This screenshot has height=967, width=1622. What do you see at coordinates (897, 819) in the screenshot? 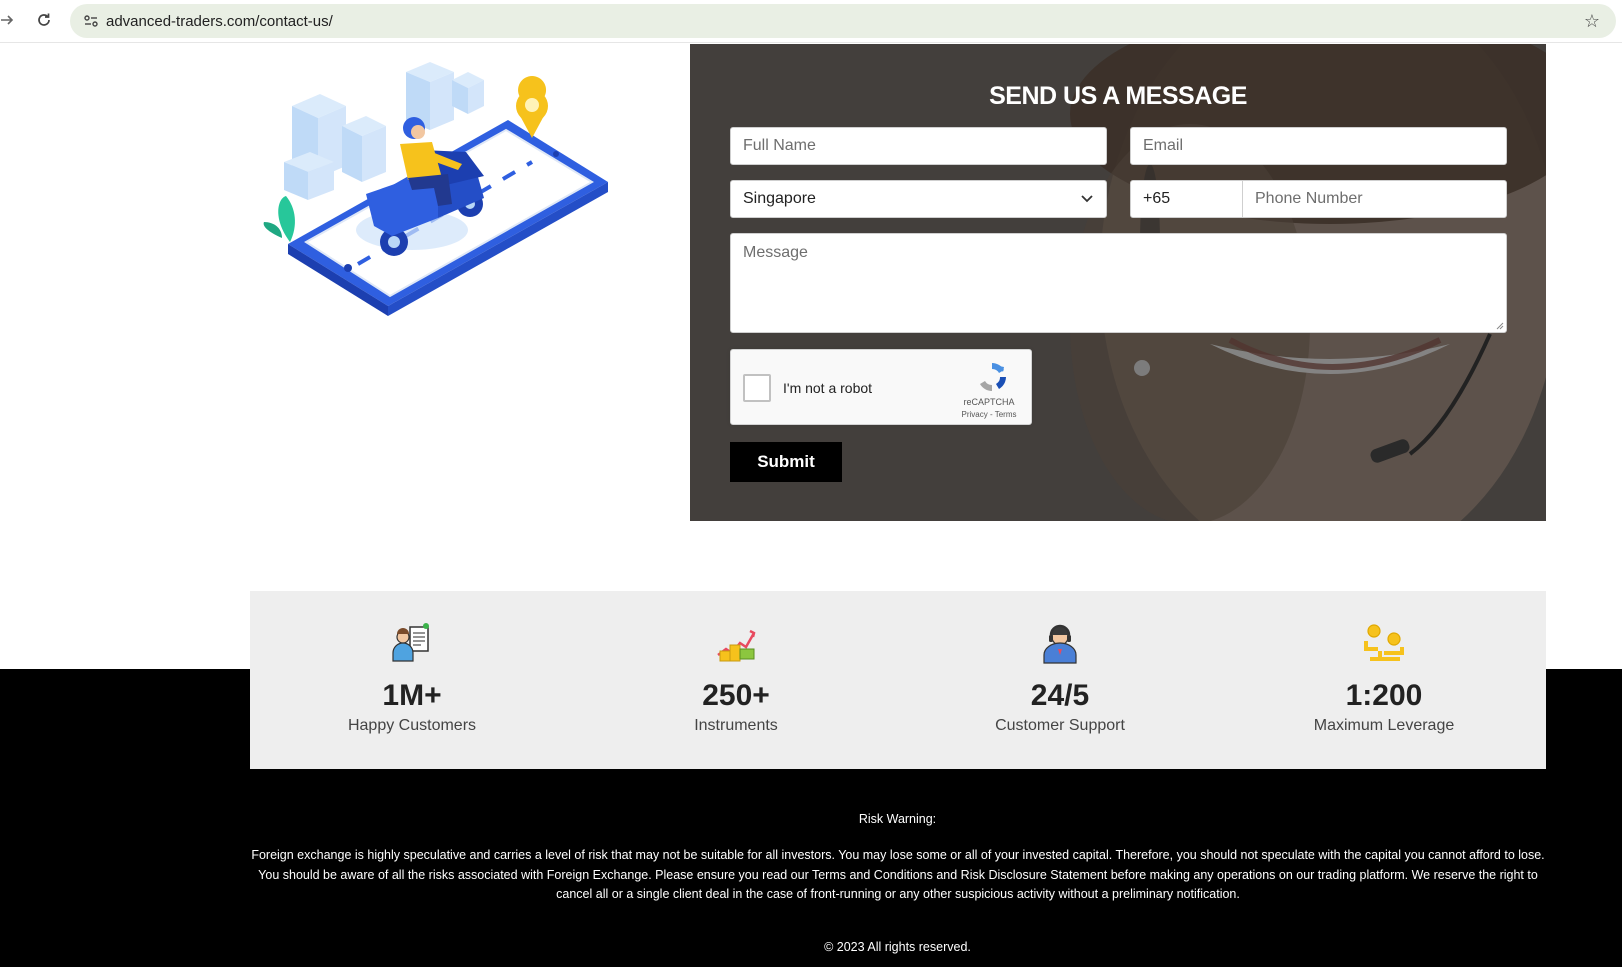
I see `risk-warning-title: Risk Warning:` at bounding box center [897, 819].